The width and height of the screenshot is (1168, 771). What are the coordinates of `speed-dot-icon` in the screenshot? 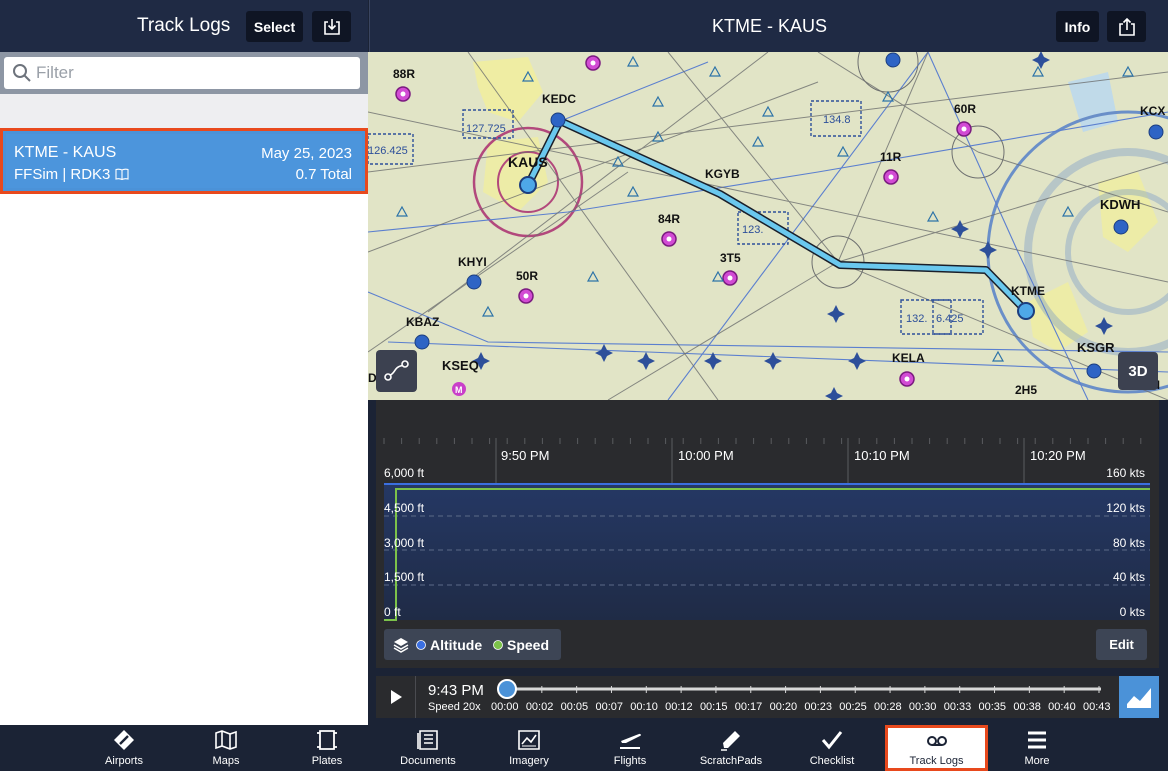 It's located at (498, 645).